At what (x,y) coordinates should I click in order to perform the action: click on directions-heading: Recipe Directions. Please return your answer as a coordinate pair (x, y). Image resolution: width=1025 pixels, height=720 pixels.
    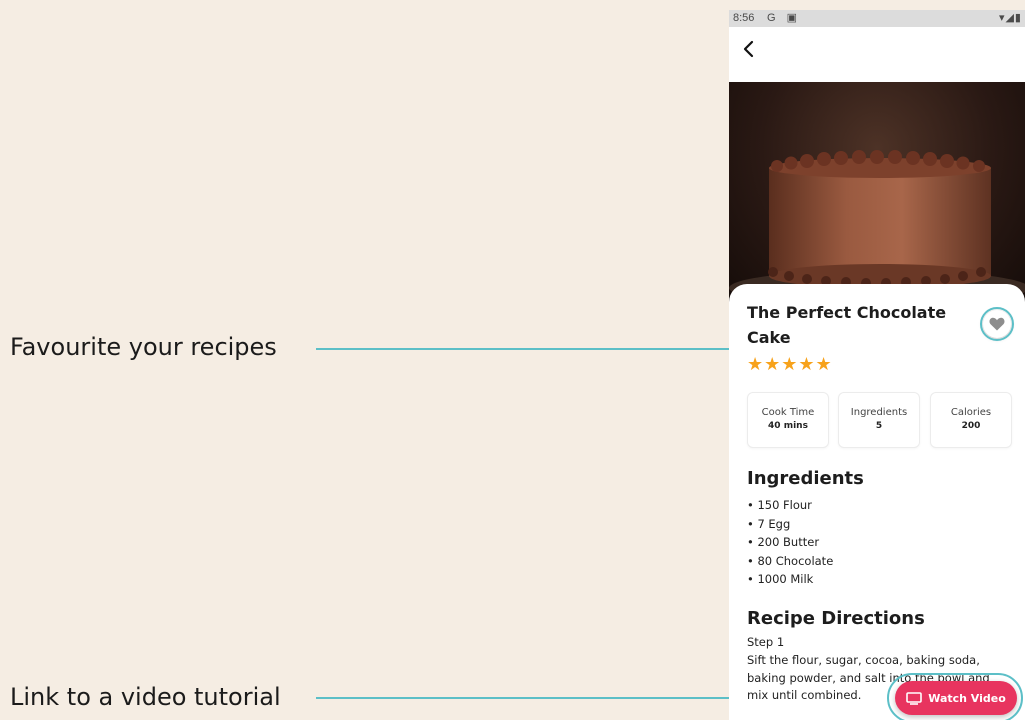
    Looking at the image, I should click on (836, 618).